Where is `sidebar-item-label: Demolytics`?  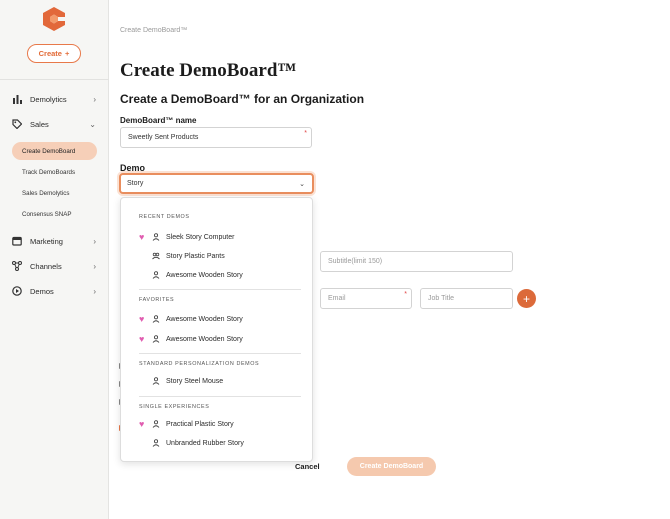 sidebar-item-label: Demolytics is located at coordinates (48, 99).